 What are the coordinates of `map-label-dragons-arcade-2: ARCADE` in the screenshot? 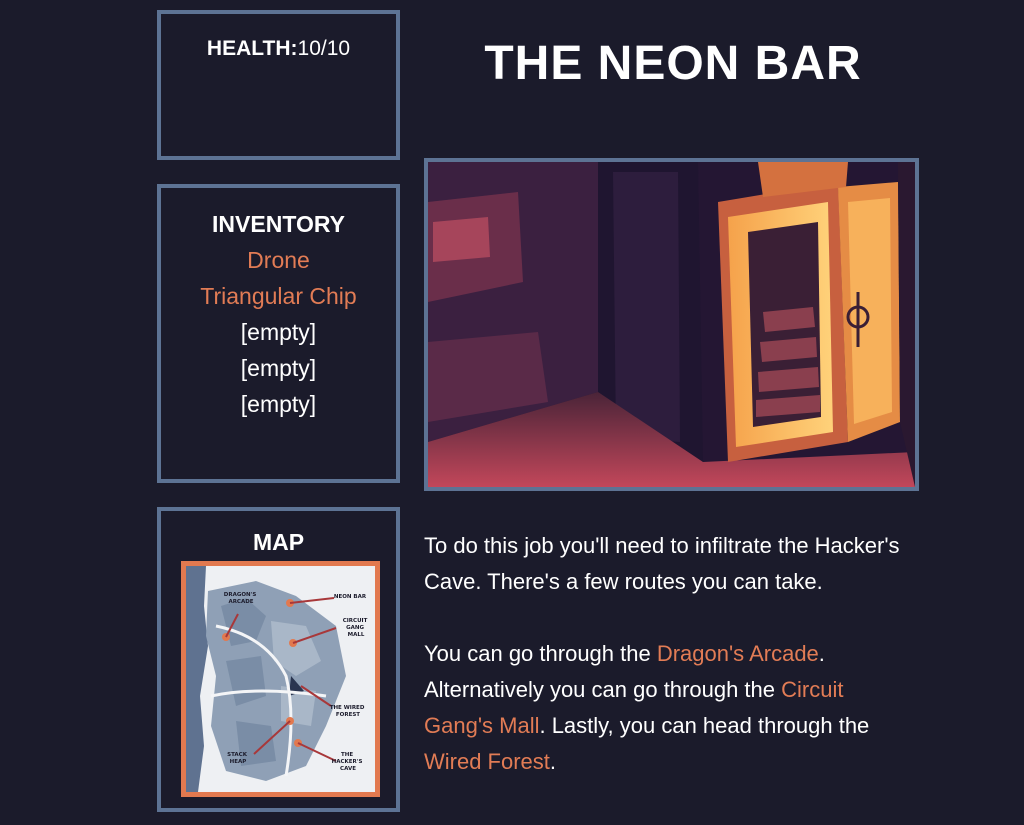 It's located at (240, 602).